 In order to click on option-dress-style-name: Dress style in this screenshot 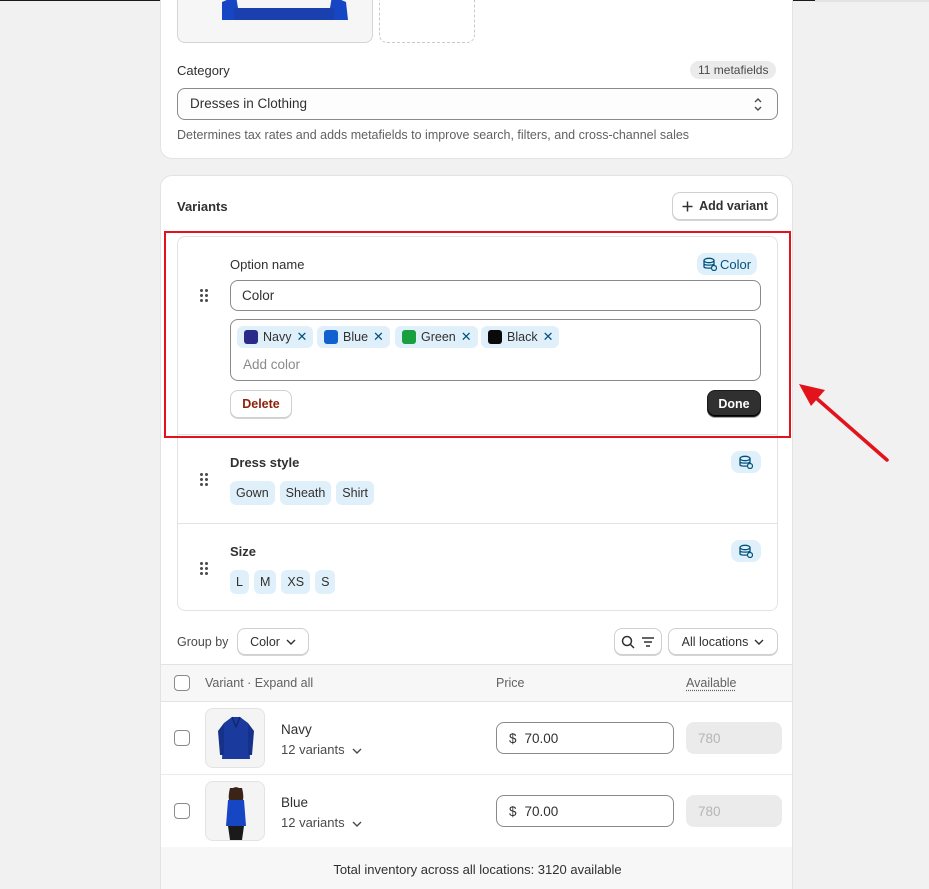, I will do `click(264, 462)`.